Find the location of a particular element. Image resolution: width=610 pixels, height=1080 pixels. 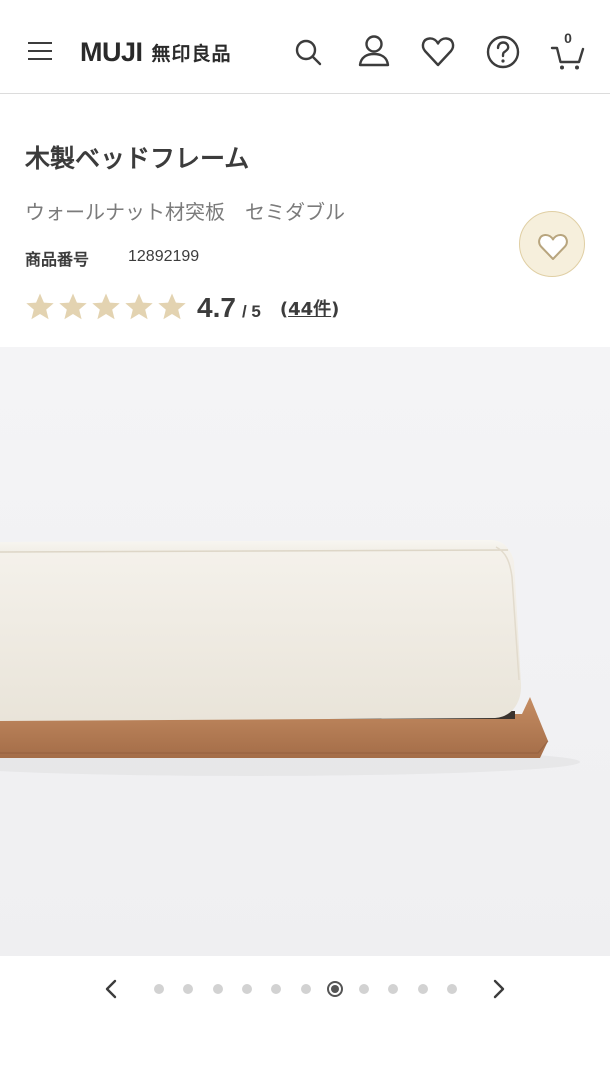

favorite-heart-icon is located at coordinates (553, 246).